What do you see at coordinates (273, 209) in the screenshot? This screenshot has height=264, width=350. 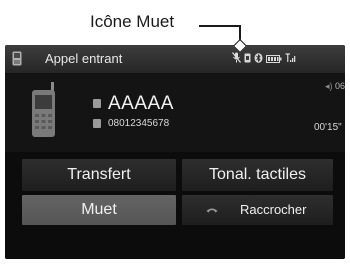 I see `hang-up-button-label: Raccrocher` at bounding box center [273, 209].